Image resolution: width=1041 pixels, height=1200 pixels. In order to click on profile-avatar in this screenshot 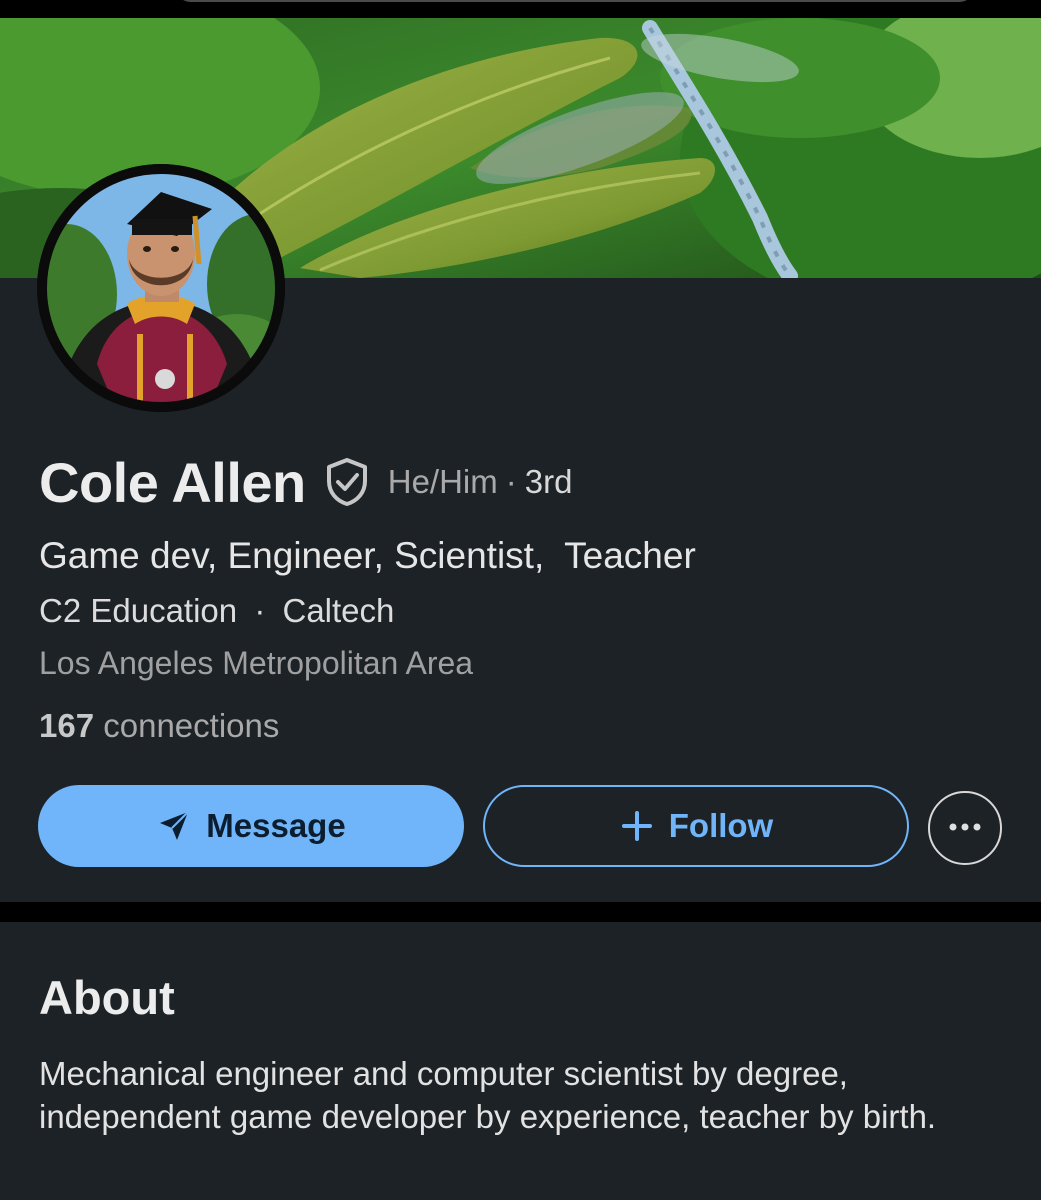, I will do `click(161, 288)`.